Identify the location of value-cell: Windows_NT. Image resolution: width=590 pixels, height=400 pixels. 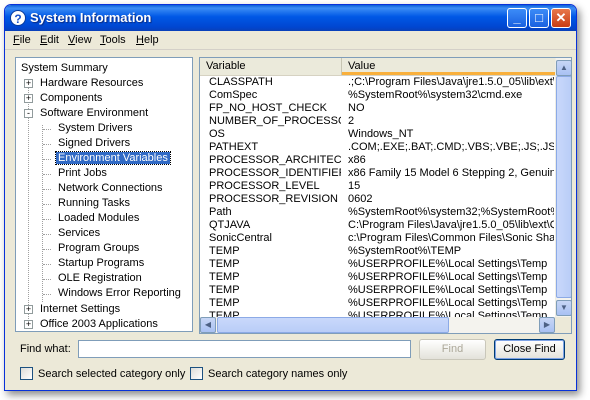
(381, 134).